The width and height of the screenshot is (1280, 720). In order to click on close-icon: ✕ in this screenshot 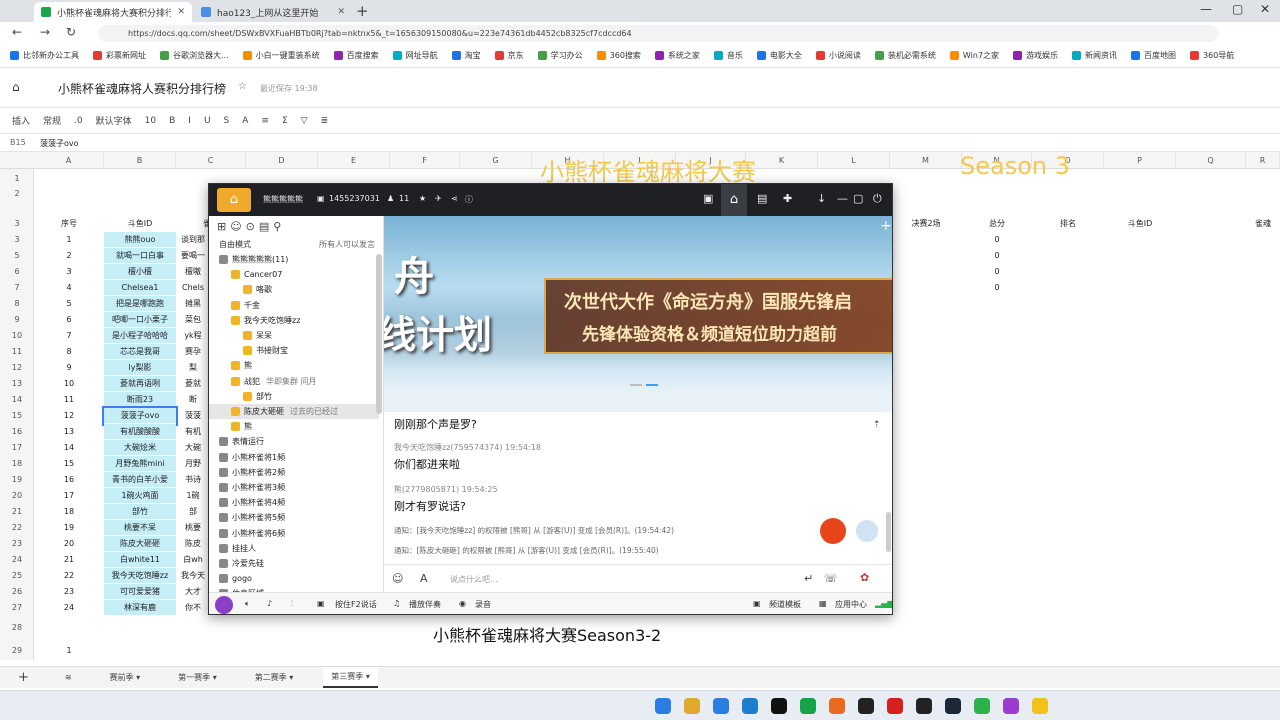, I will do `click(181, 12)`.